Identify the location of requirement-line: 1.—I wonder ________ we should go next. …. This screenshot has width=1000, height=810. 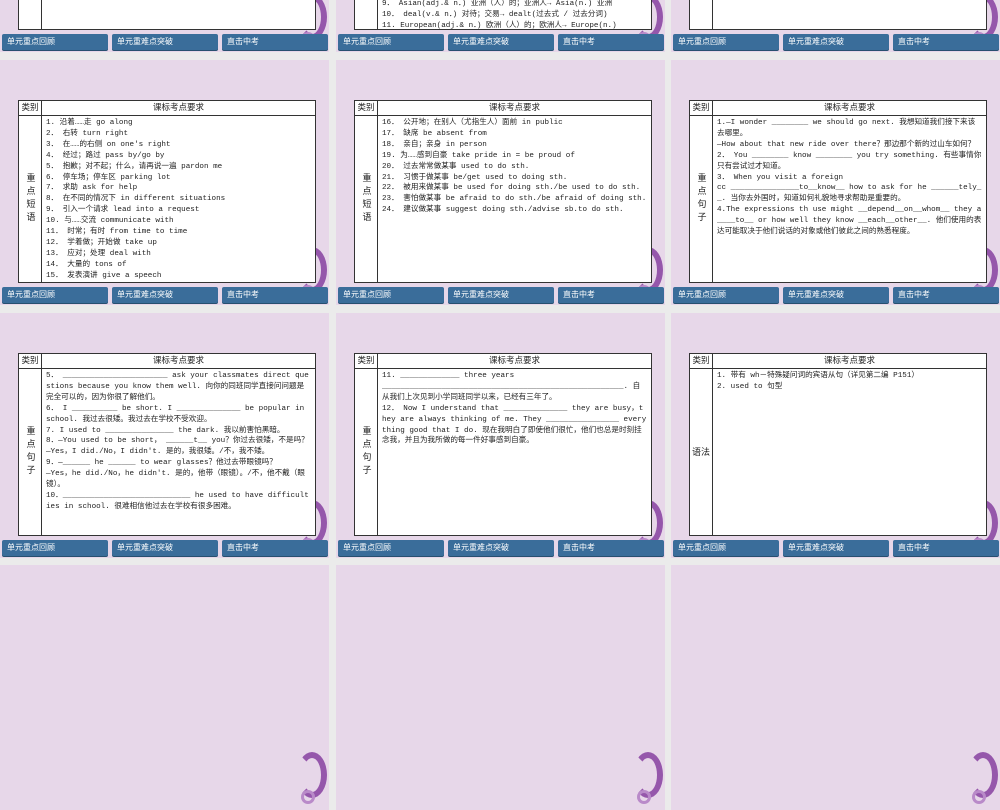
(846, 128).